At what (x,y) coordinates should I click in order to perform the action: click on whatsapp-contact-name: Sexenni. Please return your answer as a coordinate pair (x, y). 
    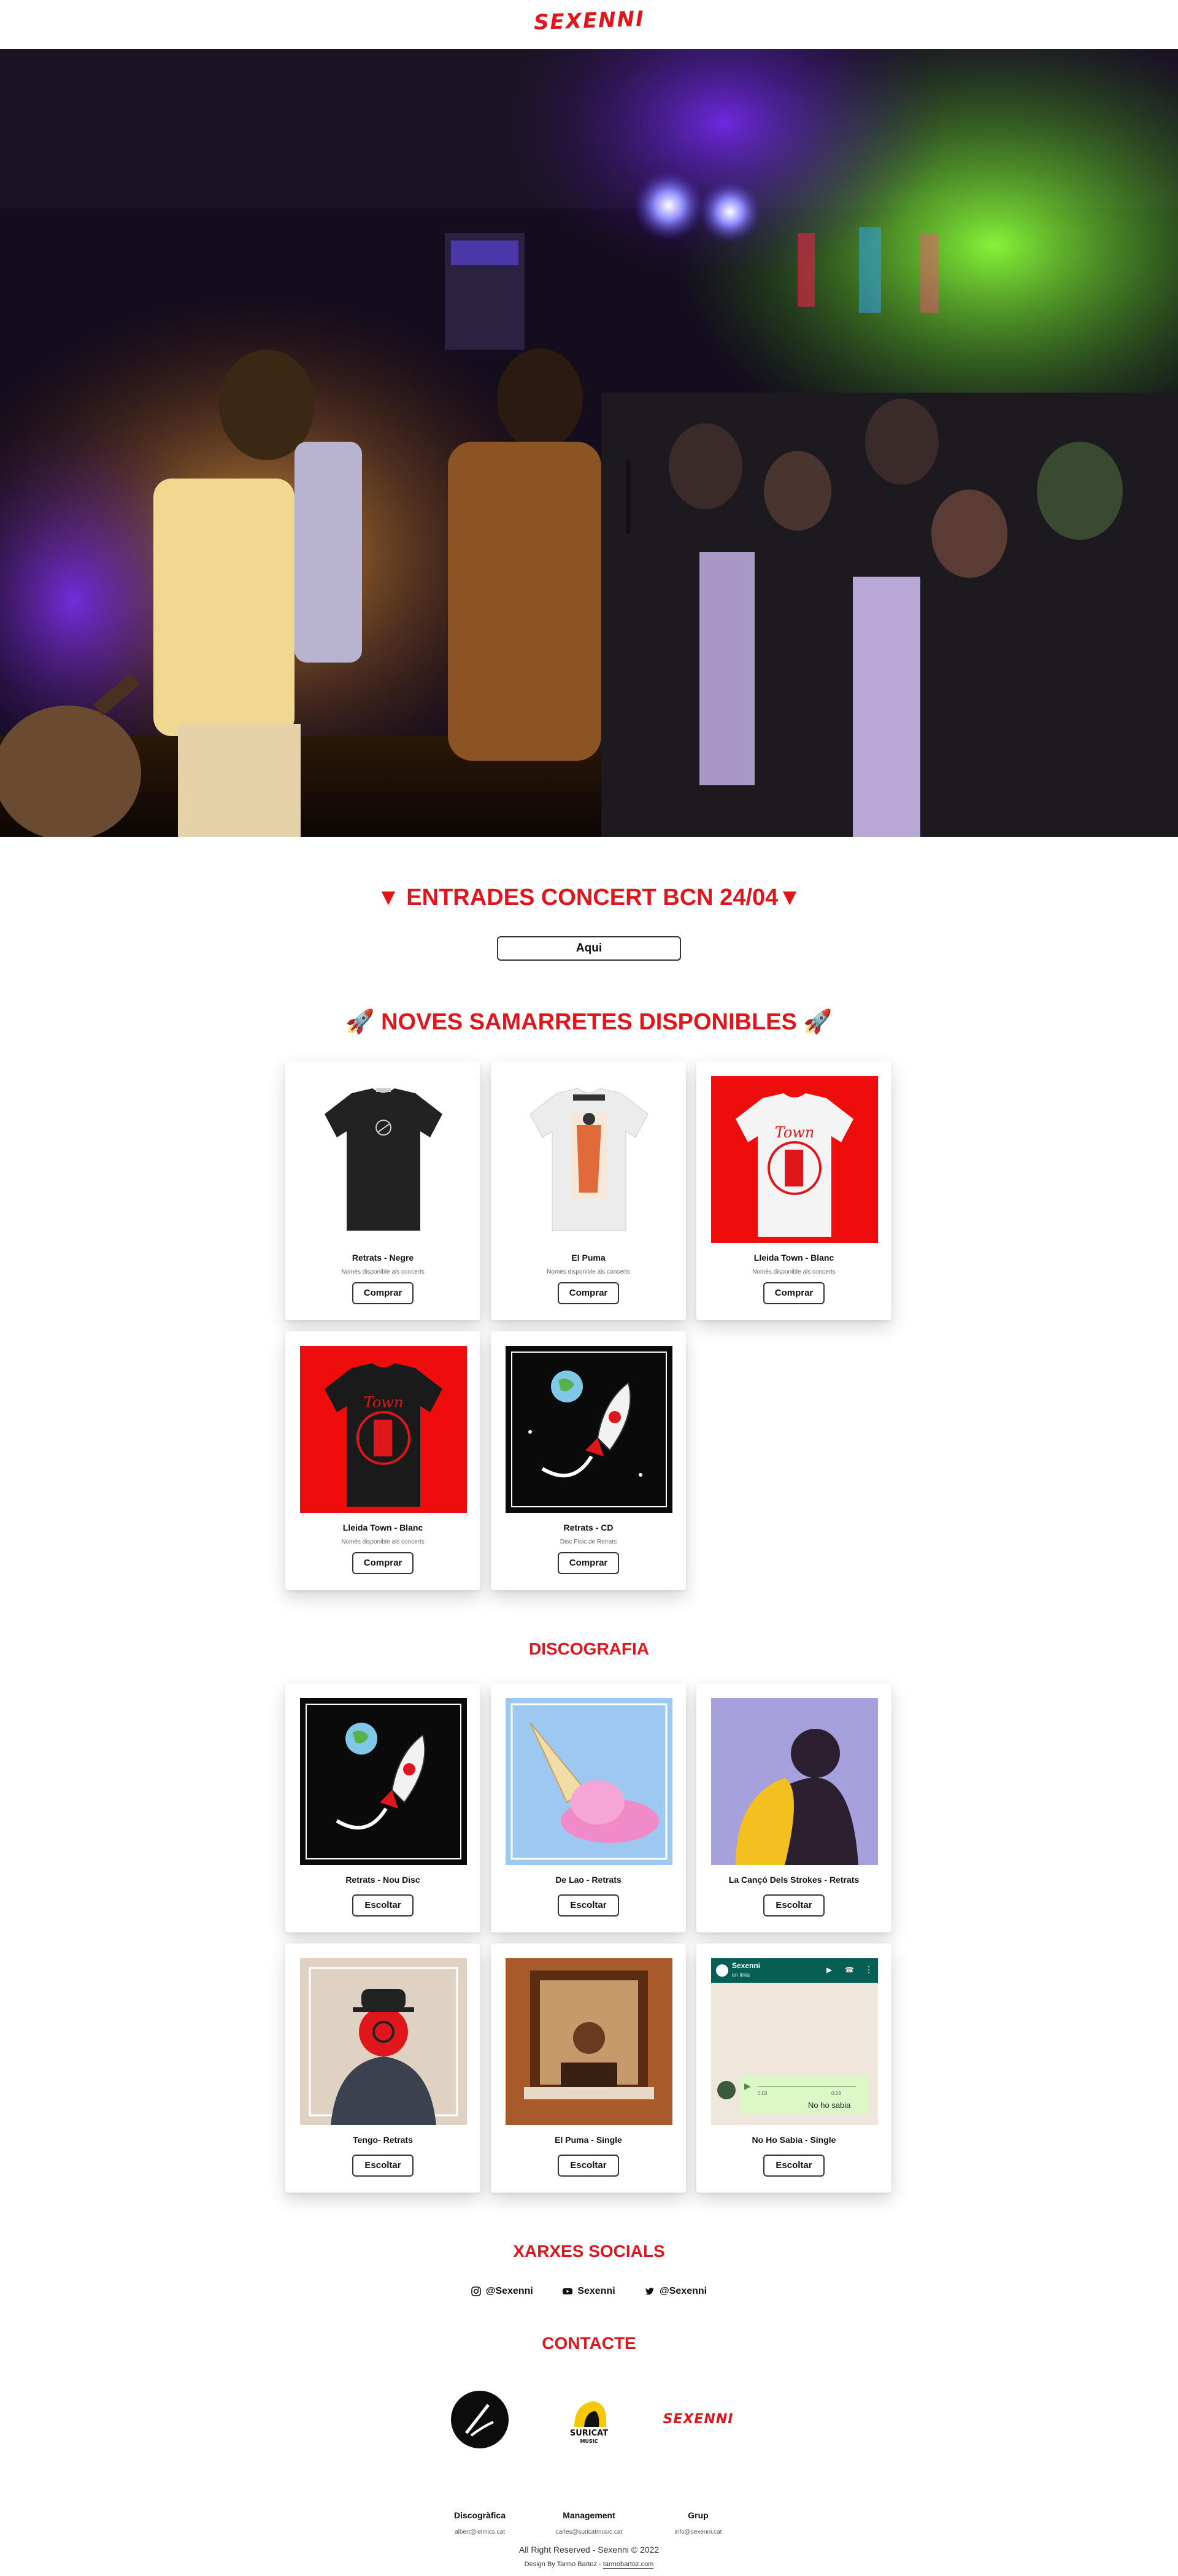
    Looking at the image, I should click on (746, 1965).